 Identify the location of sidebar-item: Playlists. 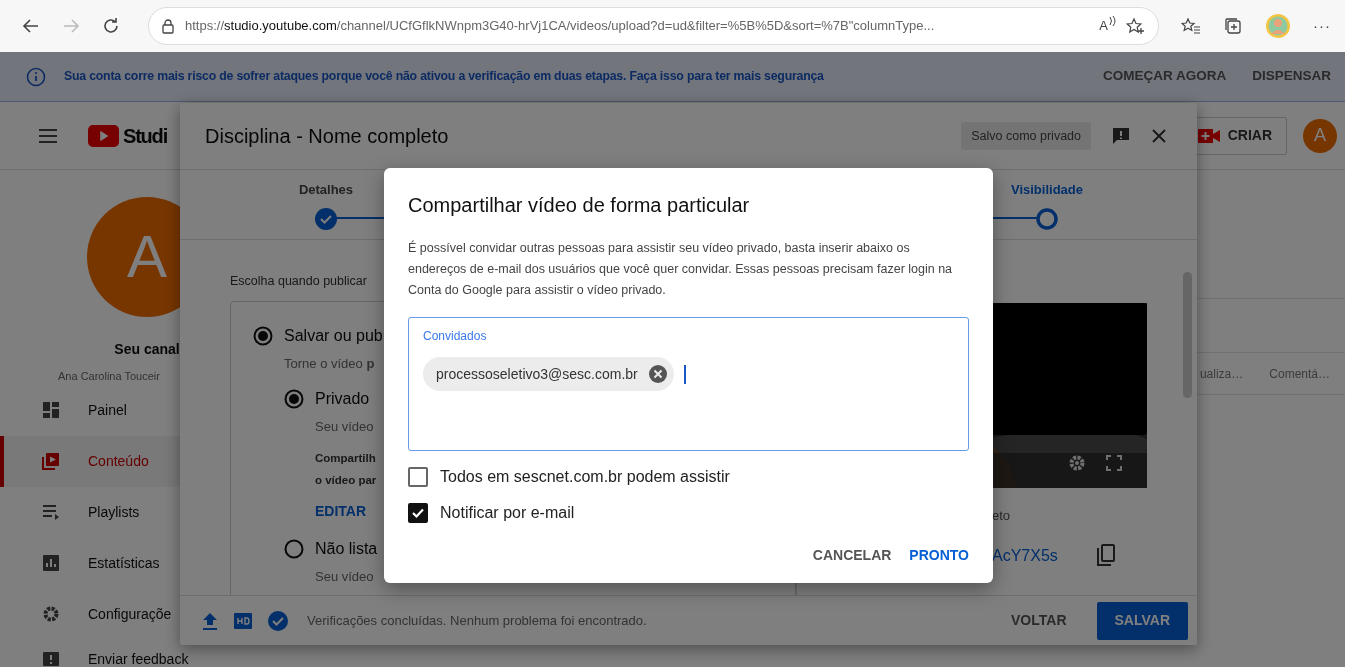
(147, 512).